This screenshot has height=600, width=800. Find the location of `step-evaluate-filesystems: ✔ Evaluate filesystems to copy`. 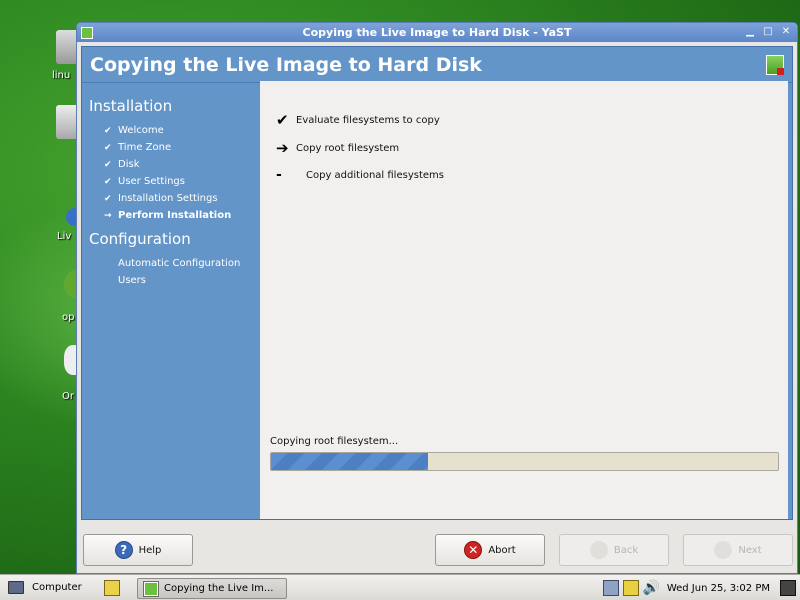

step-evaluate-filesystems: ✔ Evaluate filesystems to copy is located at coordinates (358, 120).